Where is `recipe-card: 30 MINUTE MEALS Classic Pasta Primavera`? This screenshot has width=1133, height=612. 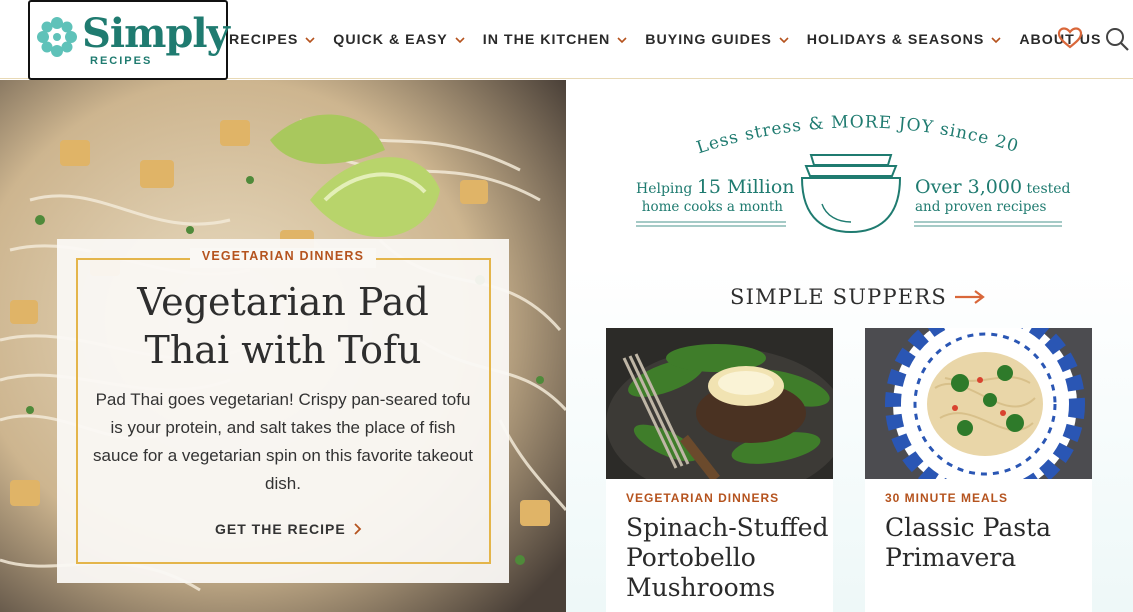 recipe-card: 30 MINUTE MEALS Classic Pasta Primavera is located at coordinates (978, 470).